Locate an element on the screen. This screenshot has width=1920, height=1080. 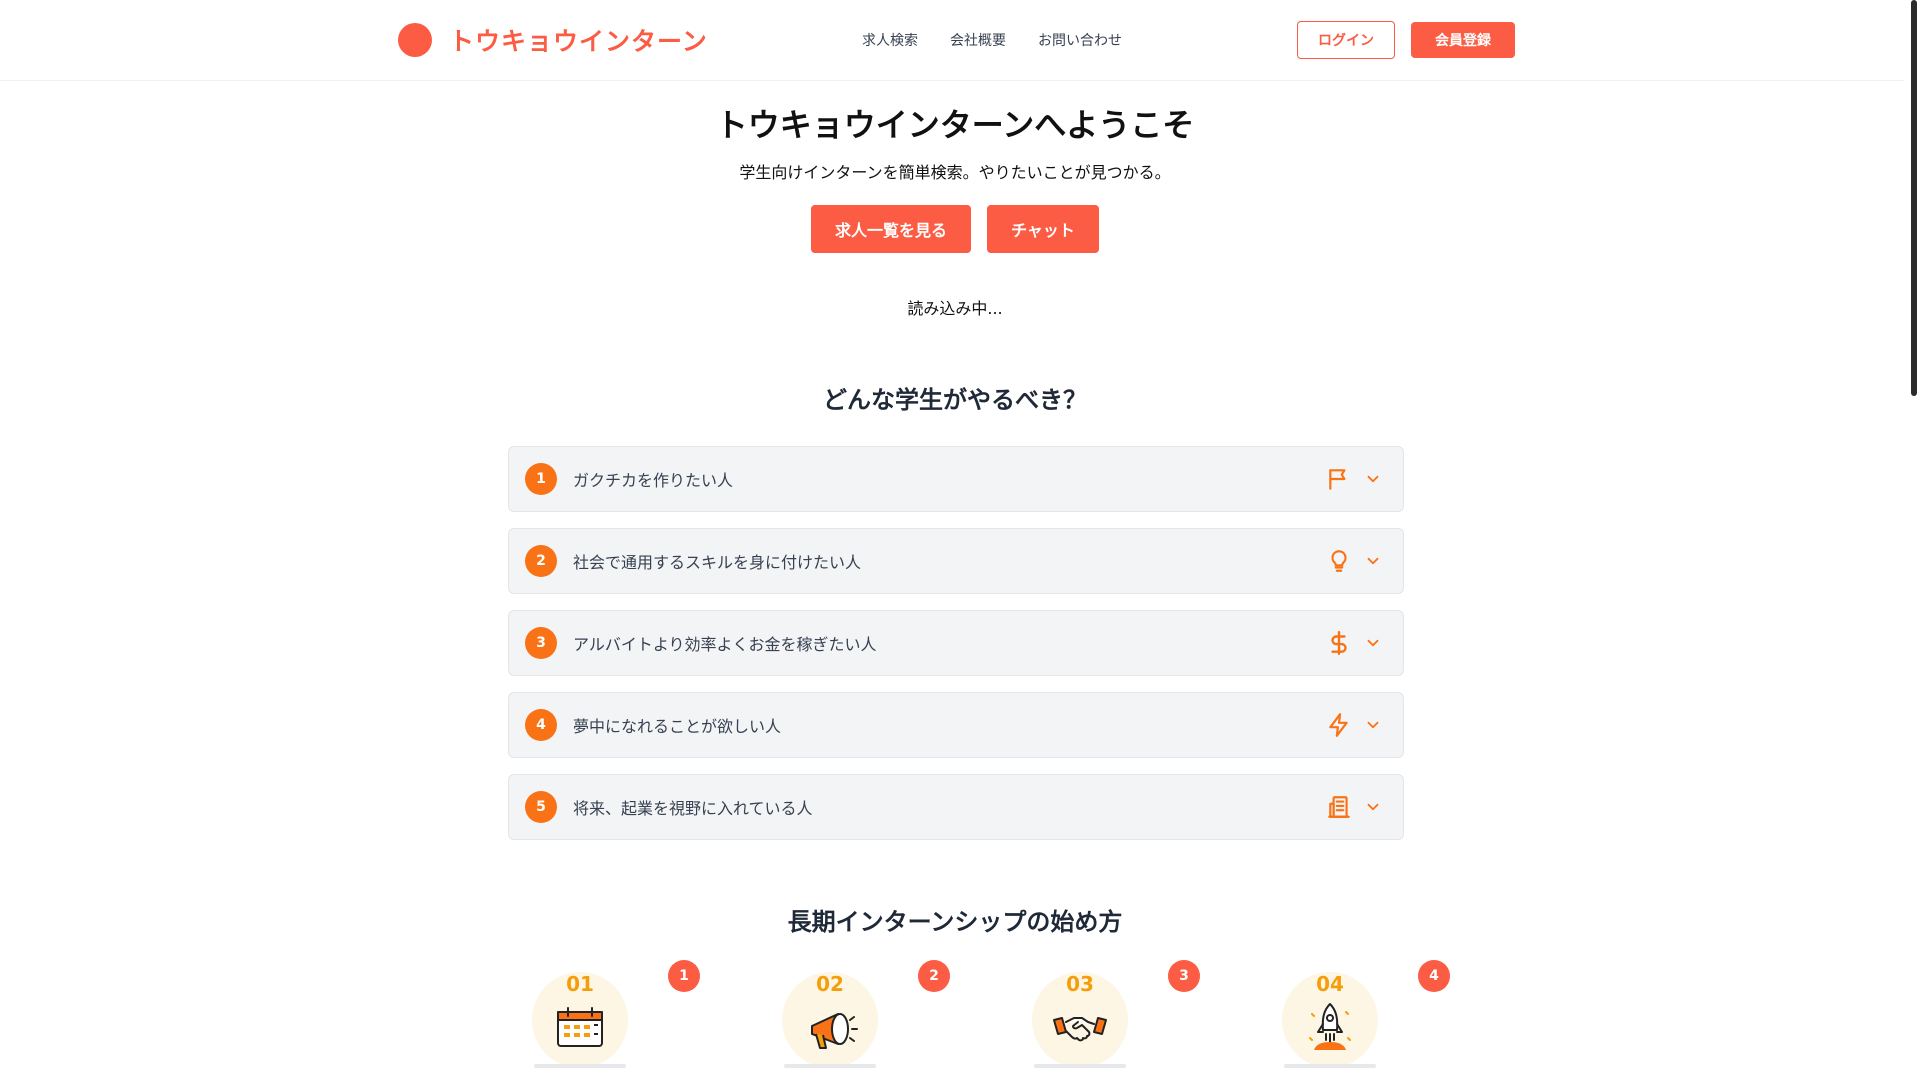
step-3: 03 is located at coordinates (1080, 1020).